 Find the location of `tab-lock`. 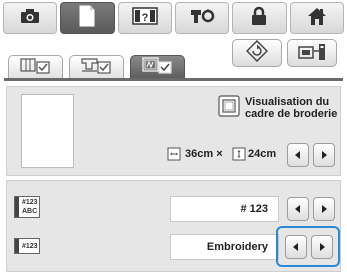

tab-lock is located at coordinates (259, 18).